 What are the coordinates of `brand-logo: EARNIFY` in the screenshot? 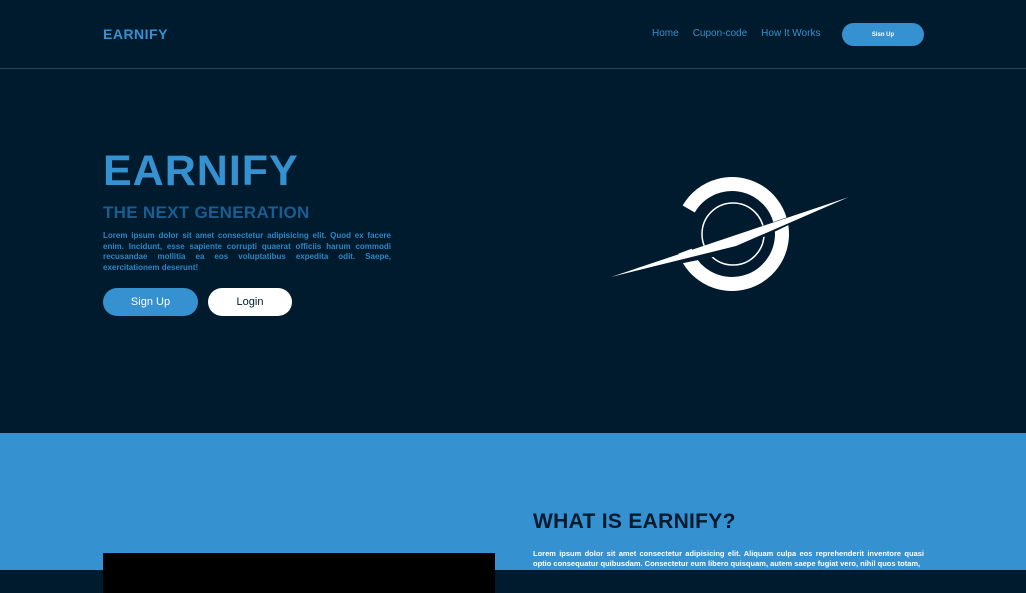 It's located at (135, 34).